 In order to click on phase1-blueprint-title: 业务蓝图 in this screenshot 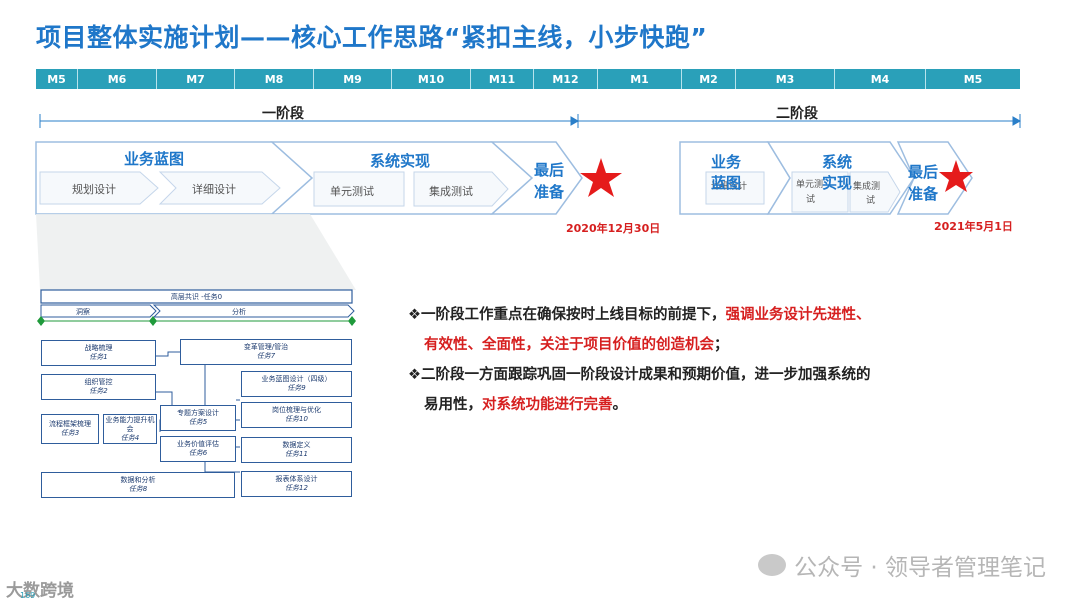, I will do `click(154, 159)`.